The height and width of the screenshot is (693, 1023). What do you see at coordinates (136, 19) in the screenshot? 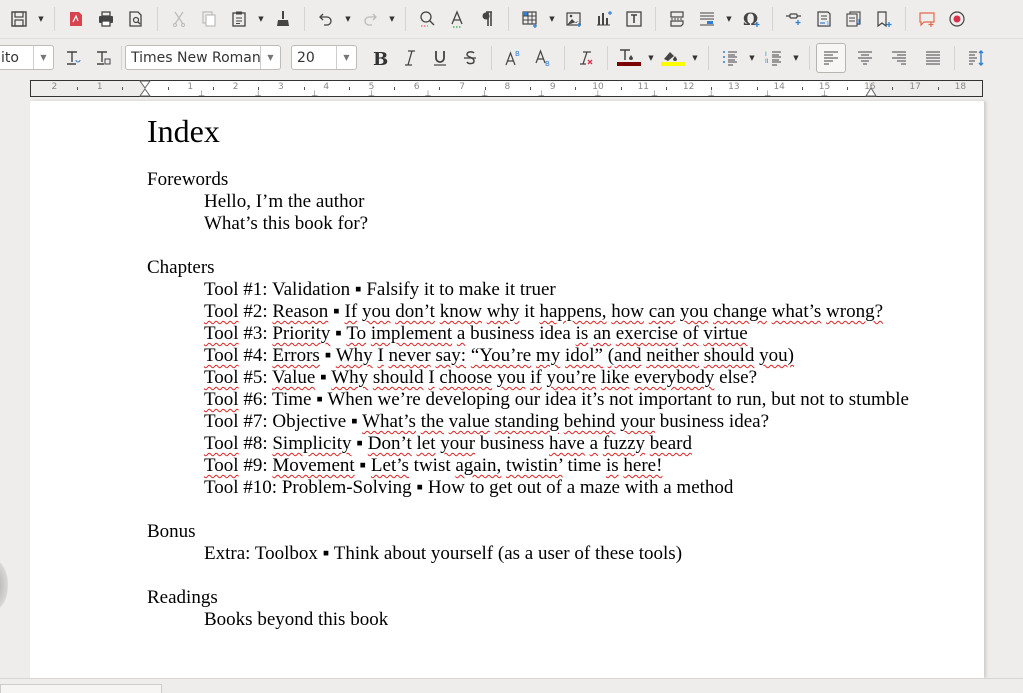
I see `print-preview-button` at bounding box center [136, 19].